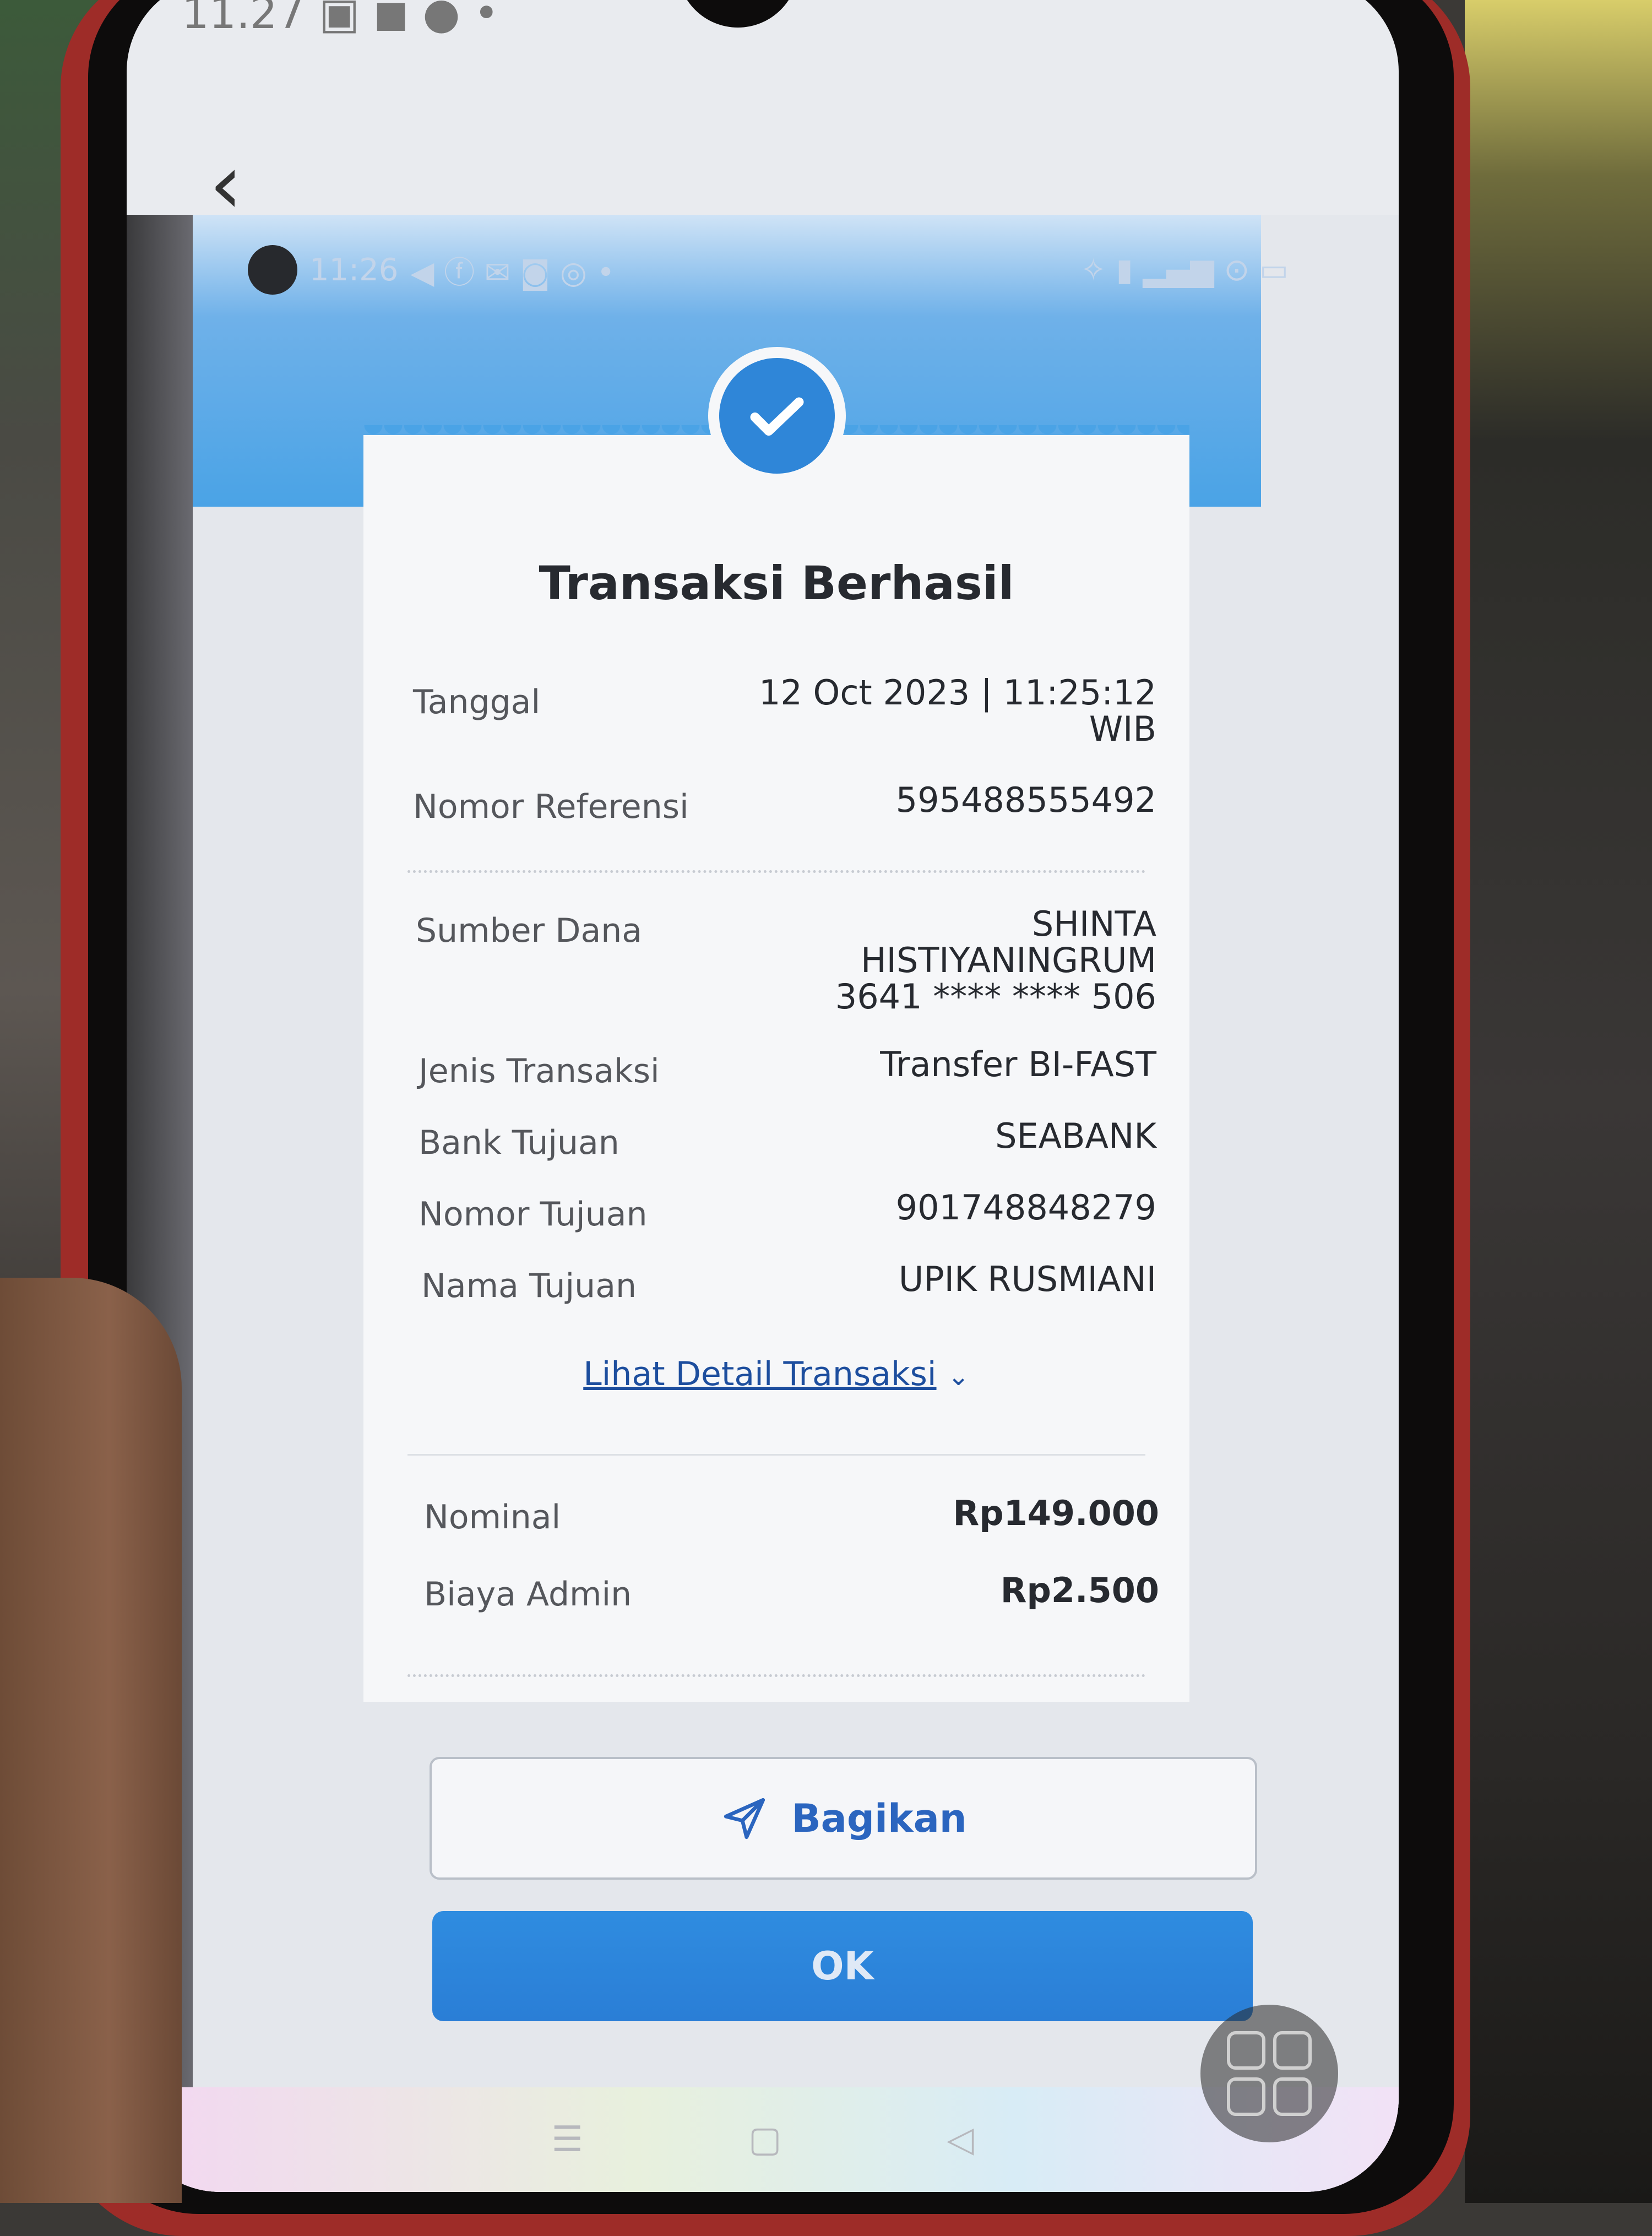 This screenshot has width=1652, height=2236. Describe the element at coordinates (1558, 1101) in the screenshot. I see `photo-backdrop-right` at that location.